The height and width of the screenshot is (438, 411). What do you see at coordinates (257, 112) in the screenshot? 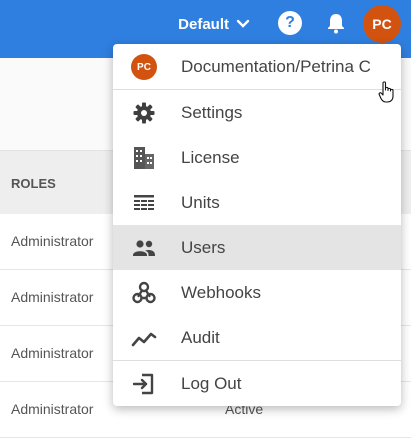
I see `menu-item-settings: Settings` at bounding box center [257, 112].